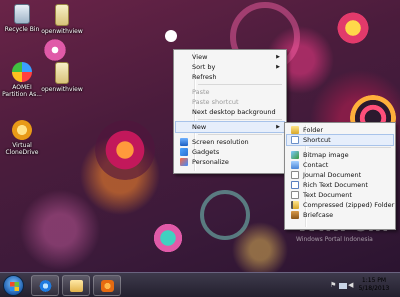  What do you see at coordinates (230, 92) in the screenshot?
I see `menu-item-paste: Paste` at bounding box center [230, 92].